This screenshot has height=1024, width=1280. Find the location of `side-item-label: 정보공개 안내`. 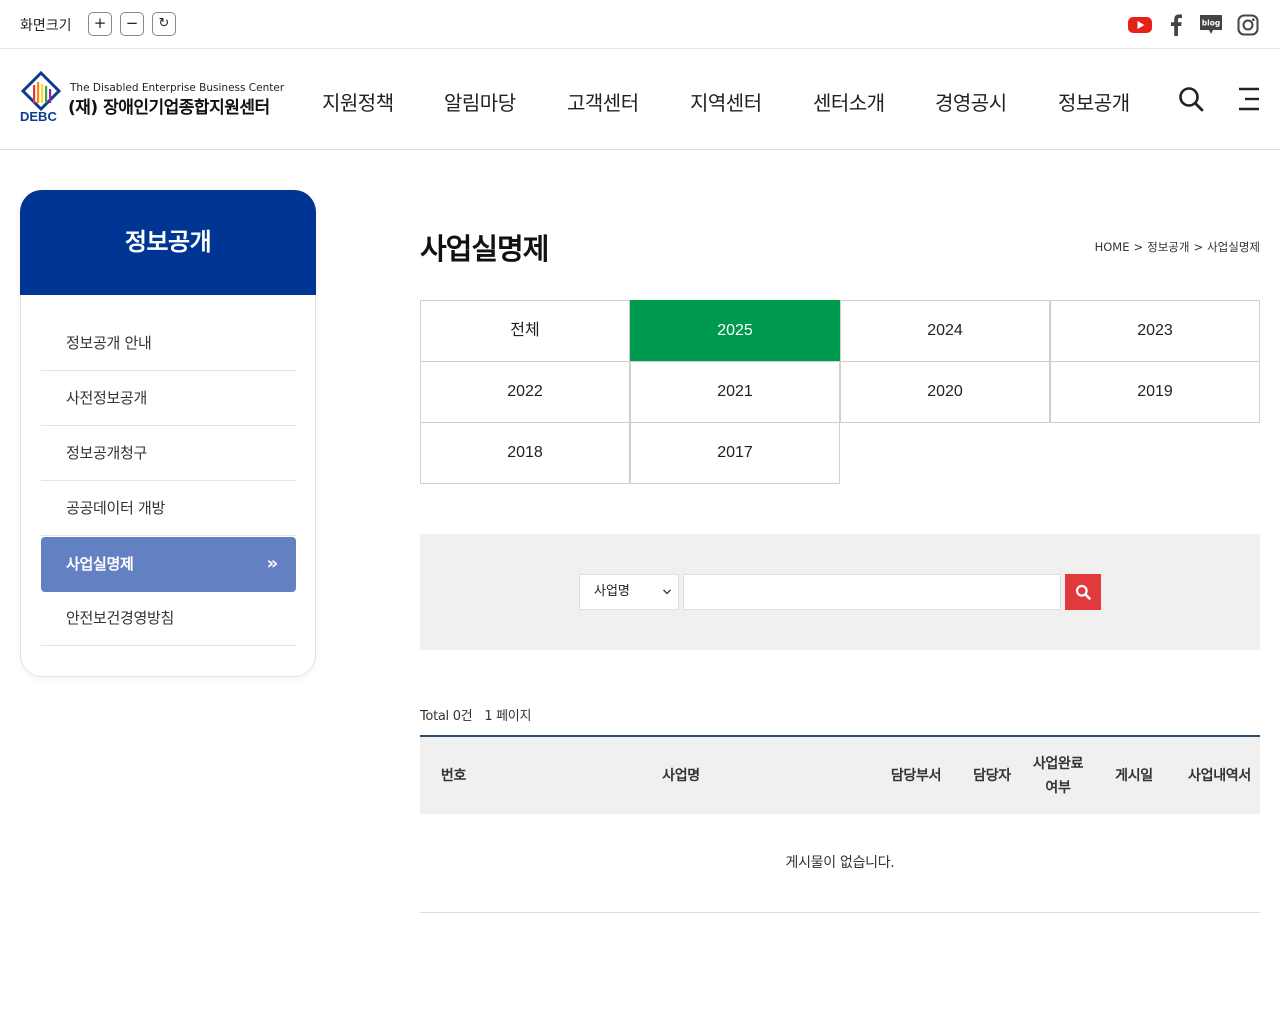

side-item-label: 정보공개 안내 is located at coordinates (109, 343).